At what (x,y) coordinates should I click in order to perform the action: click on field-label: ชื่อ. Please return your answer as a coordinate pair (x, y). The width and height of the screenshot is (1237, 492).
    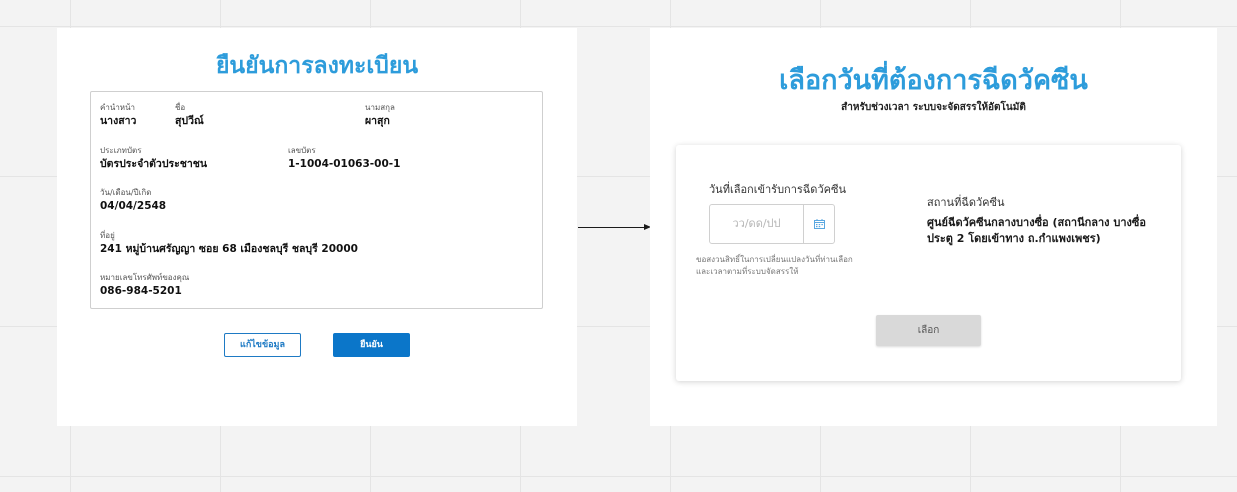
    Looking at the image, I should click on (180, 107).